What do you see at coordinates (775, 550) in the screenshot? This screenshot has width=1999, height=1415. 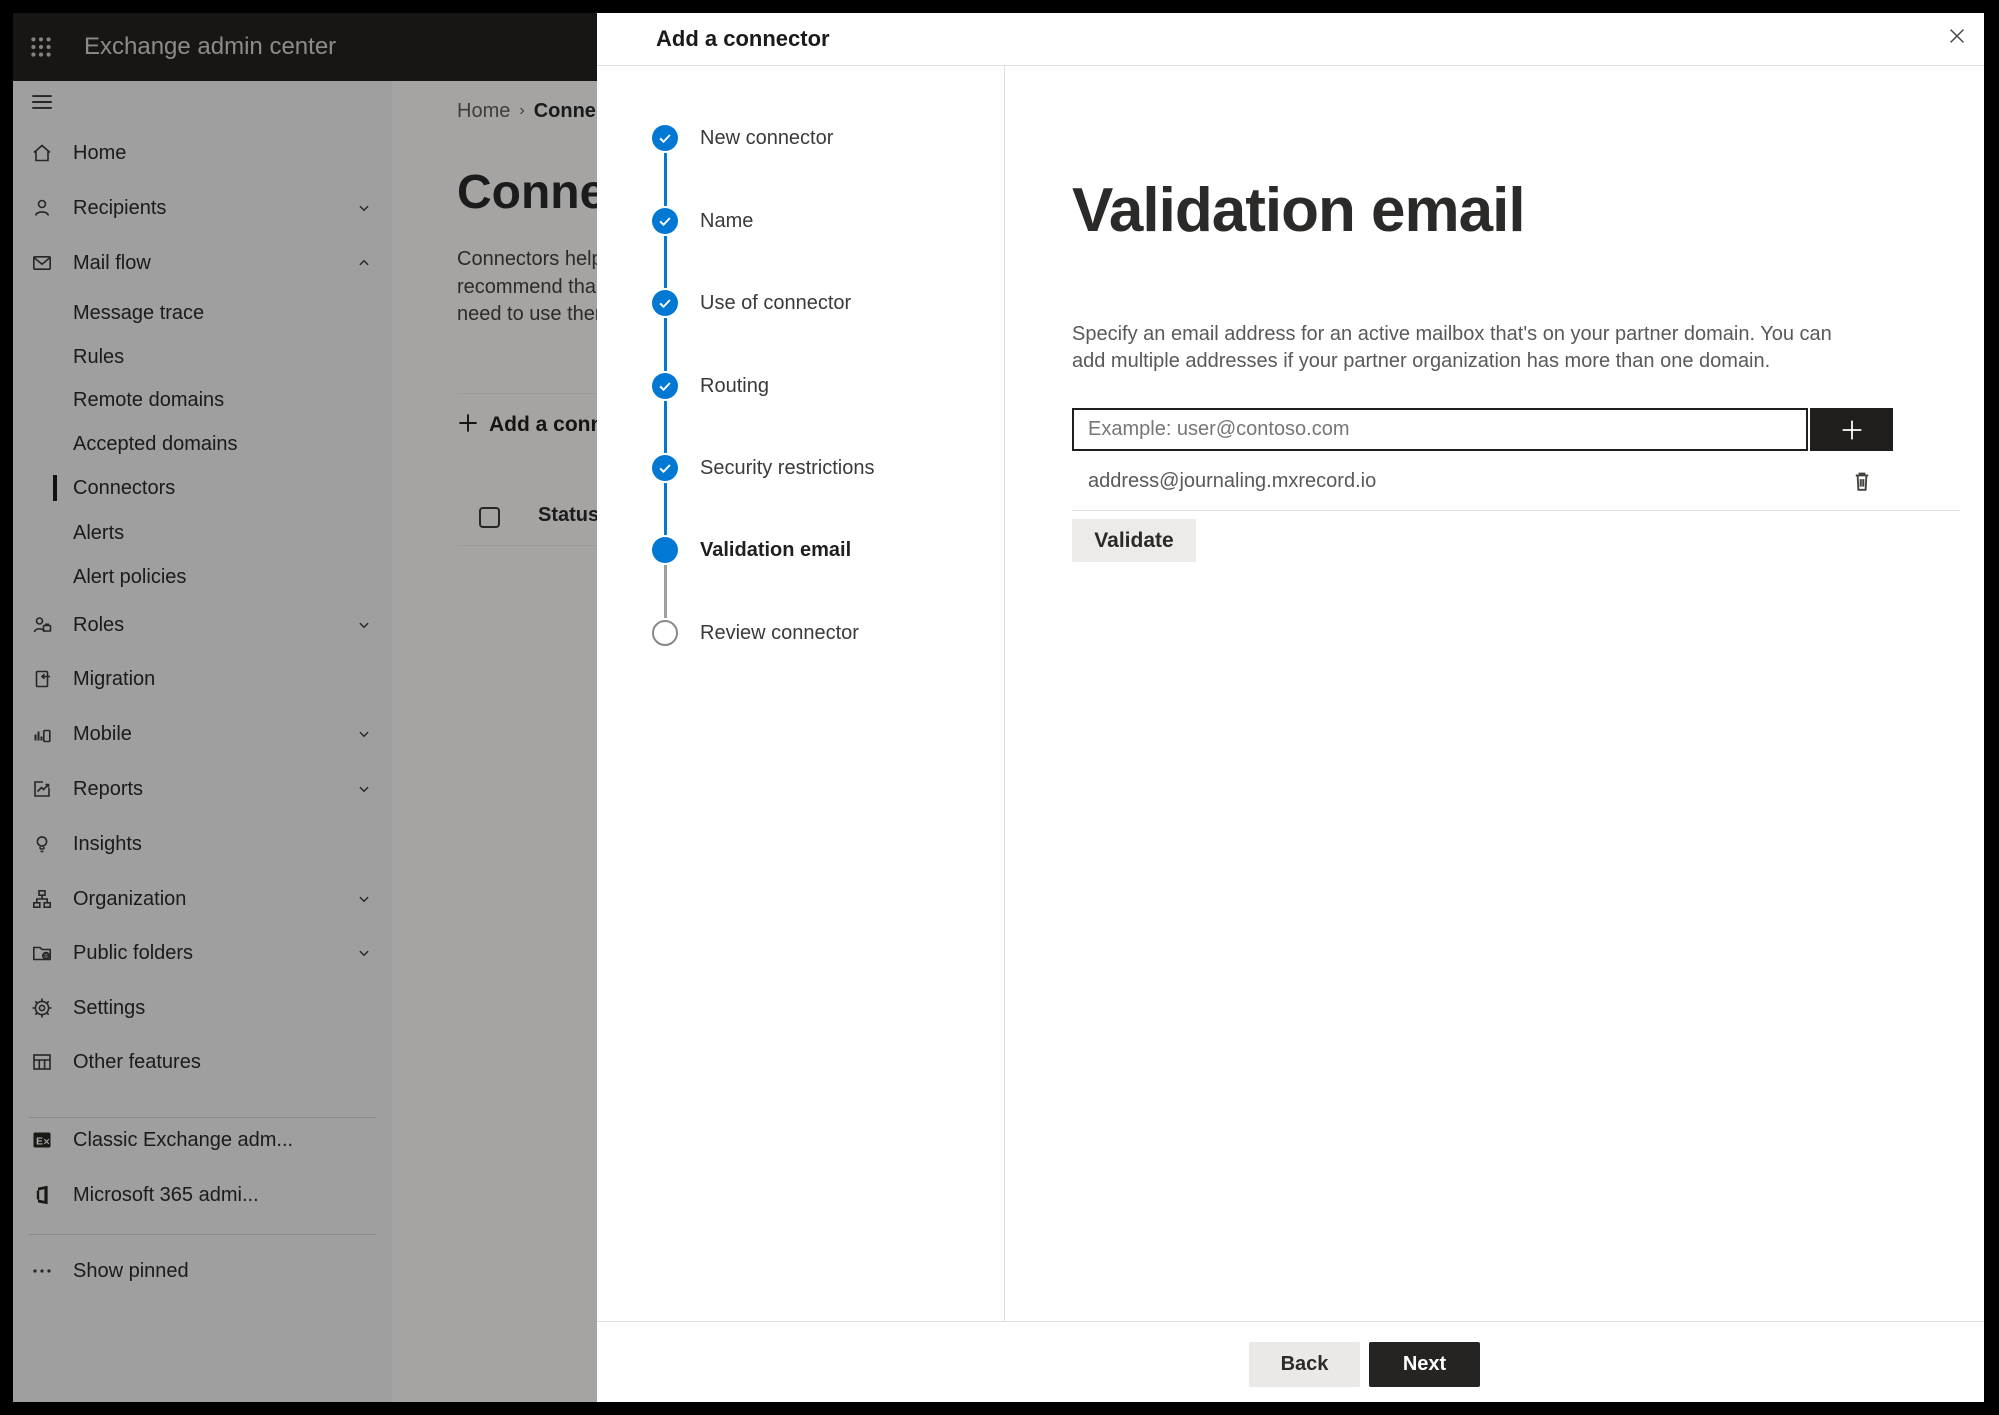 I see `step-validation-email: Validation email` at bounding box center [775, 550].